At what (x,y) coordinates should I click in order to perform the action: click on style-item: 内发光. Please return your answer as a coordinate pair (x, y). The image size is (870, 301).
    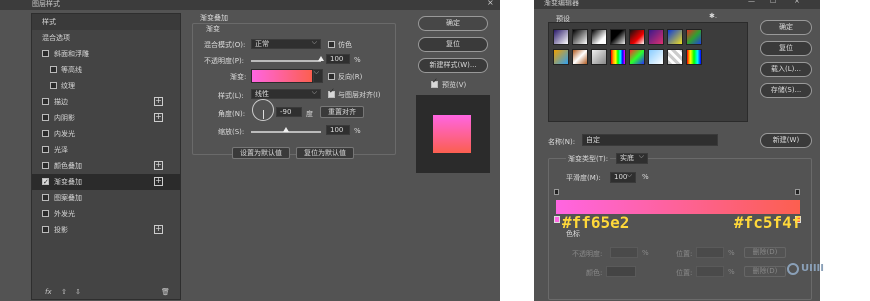
    Looking at the image, I should click on (106, 134).